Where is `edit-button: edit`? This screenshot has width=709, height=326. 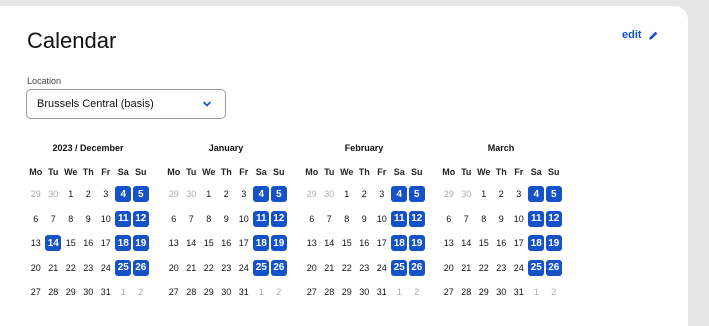
edit-button: edit is located at coordinates (640, 35).